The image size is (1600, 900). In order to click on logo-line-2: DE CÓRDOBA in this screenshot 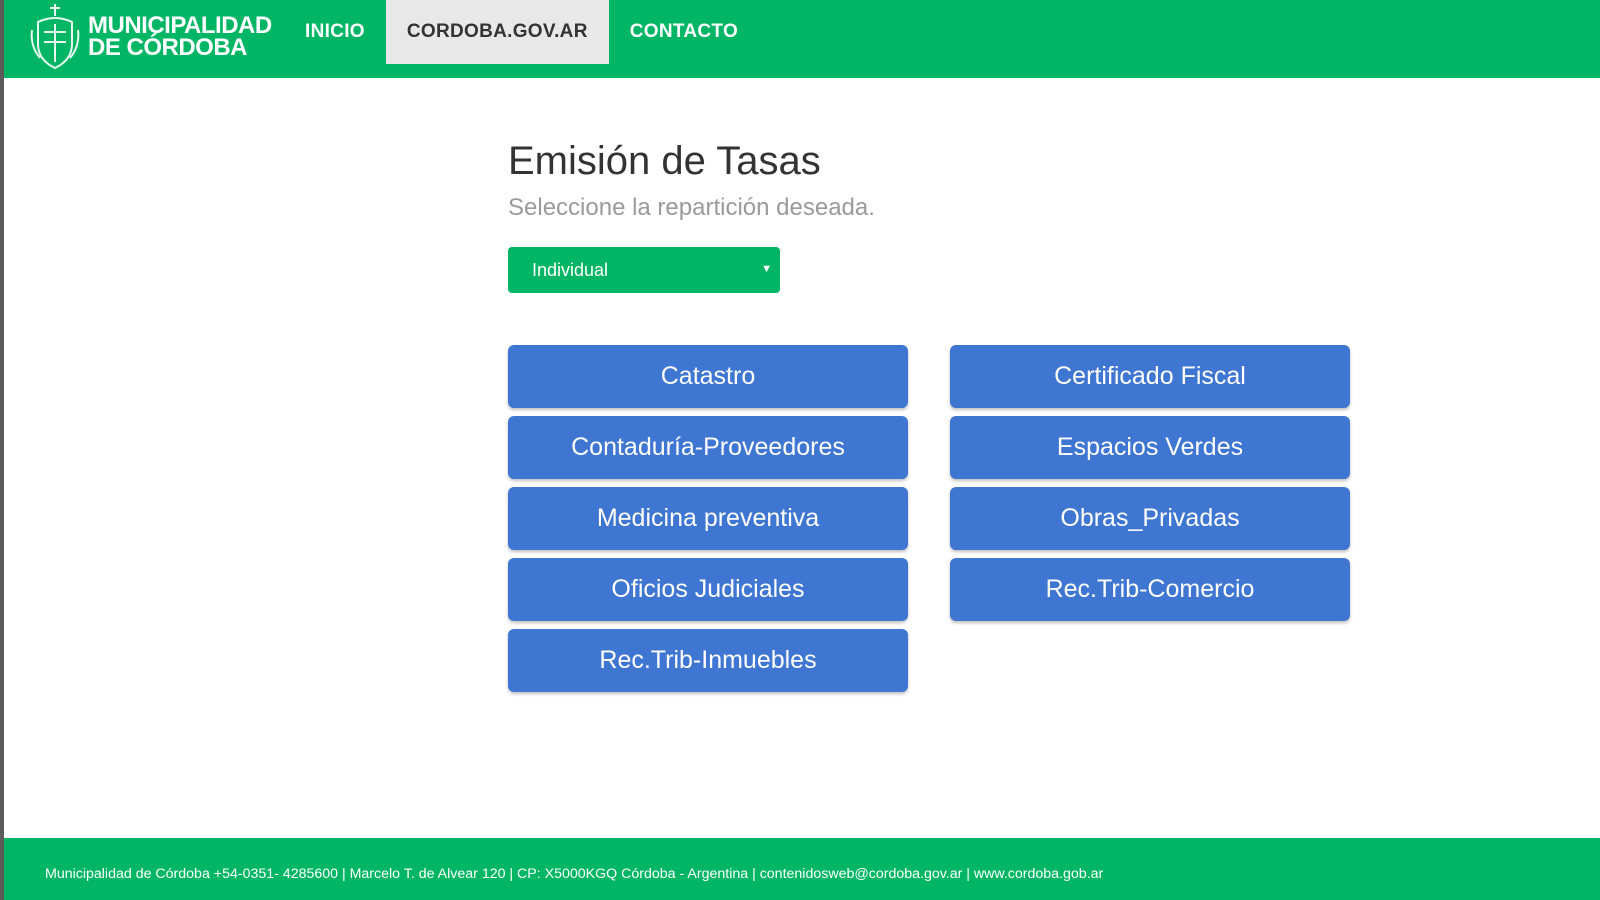, I will do `click(168, 47)`.